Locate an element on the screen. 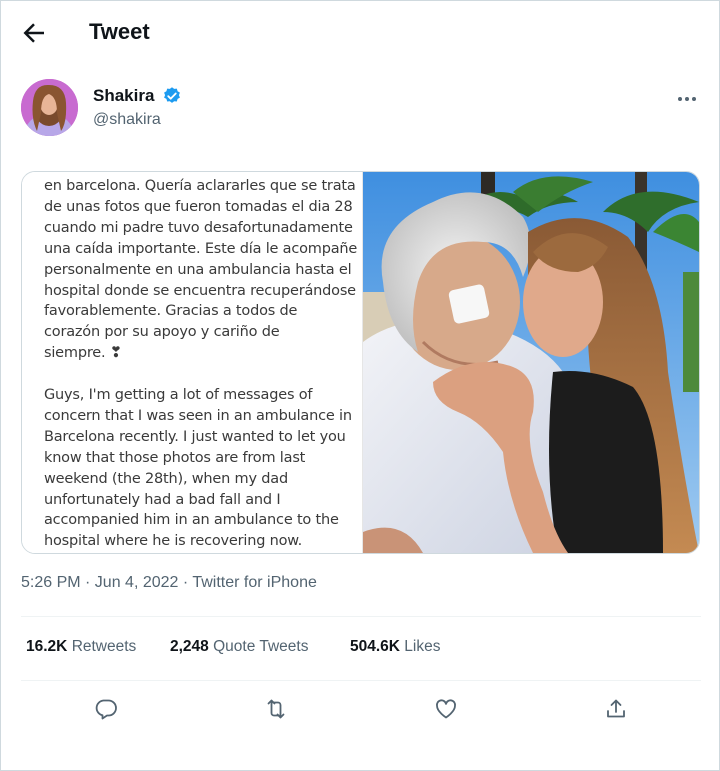  verified-badge-icon is located at coordinates (172, 95).